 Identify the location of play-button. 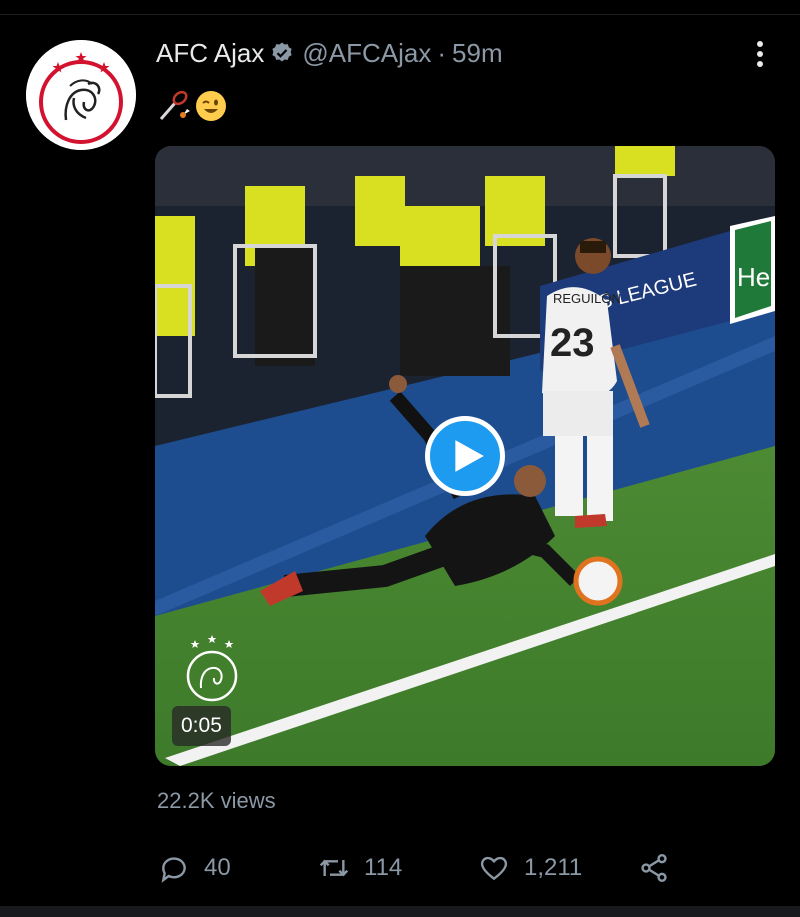
(465, 456).